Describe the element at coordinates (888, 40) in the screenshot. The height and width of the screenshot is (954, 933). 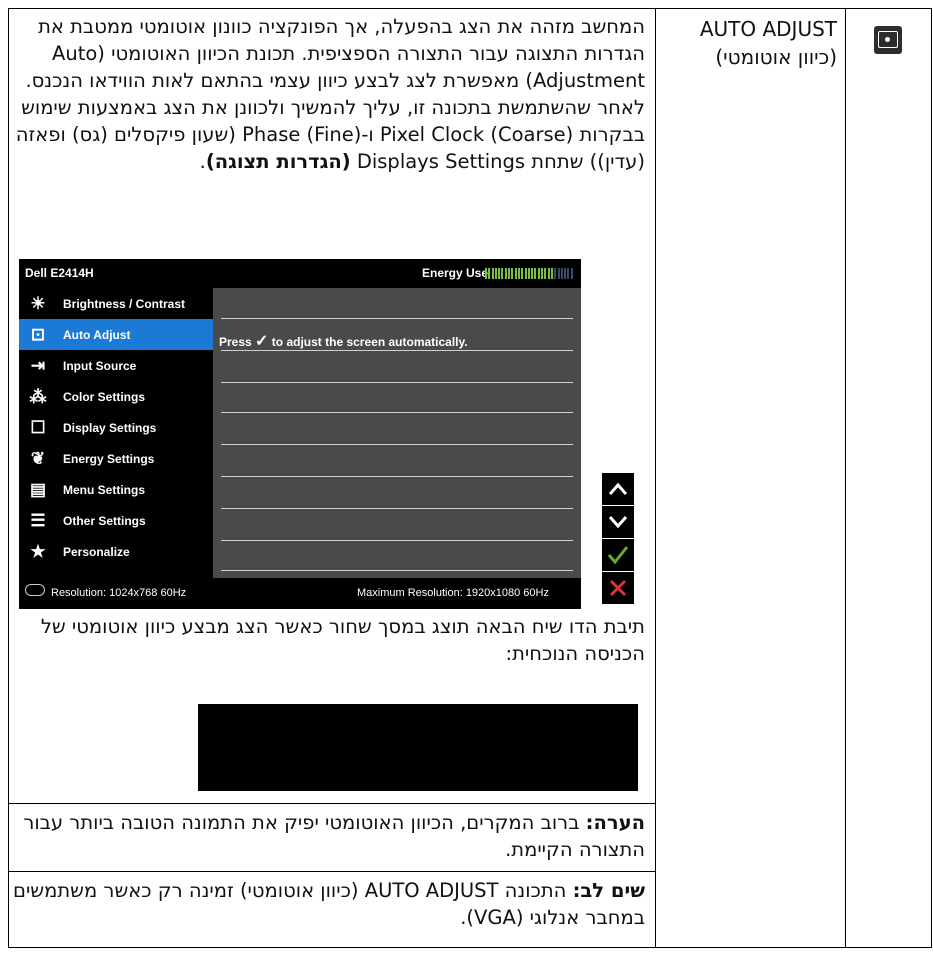
I see `auto-adjust-icon` at that location.